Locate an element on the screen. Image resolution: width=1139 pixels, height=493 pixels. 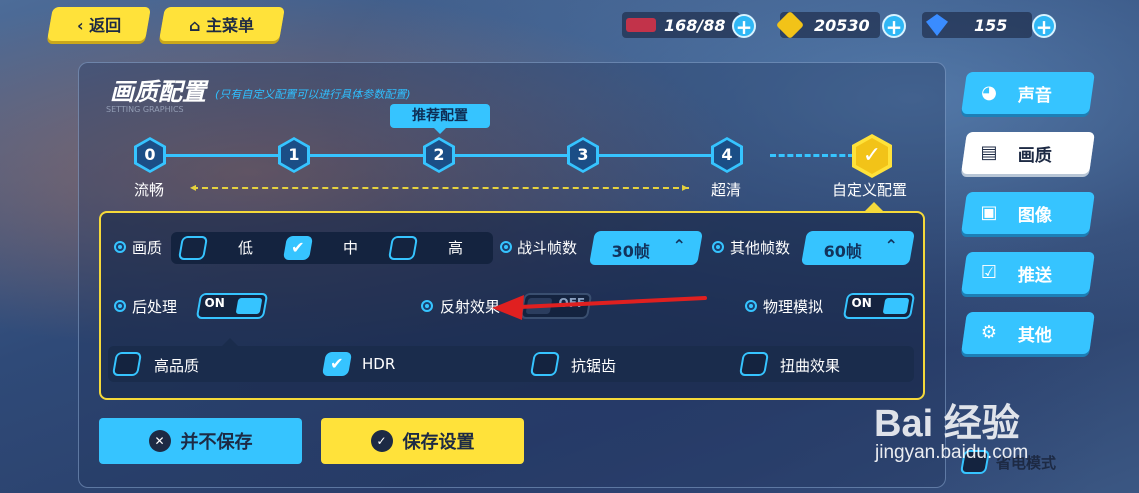
discard-button: ✕ 并不保存 is located at coordinates (200, 441).